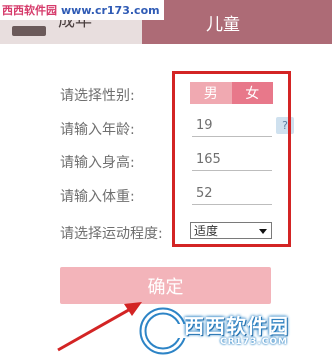 This screenshot has height=355, width=332. I want to click on site-logo: 西西软件园 CR173.COM, so click(235, 330).